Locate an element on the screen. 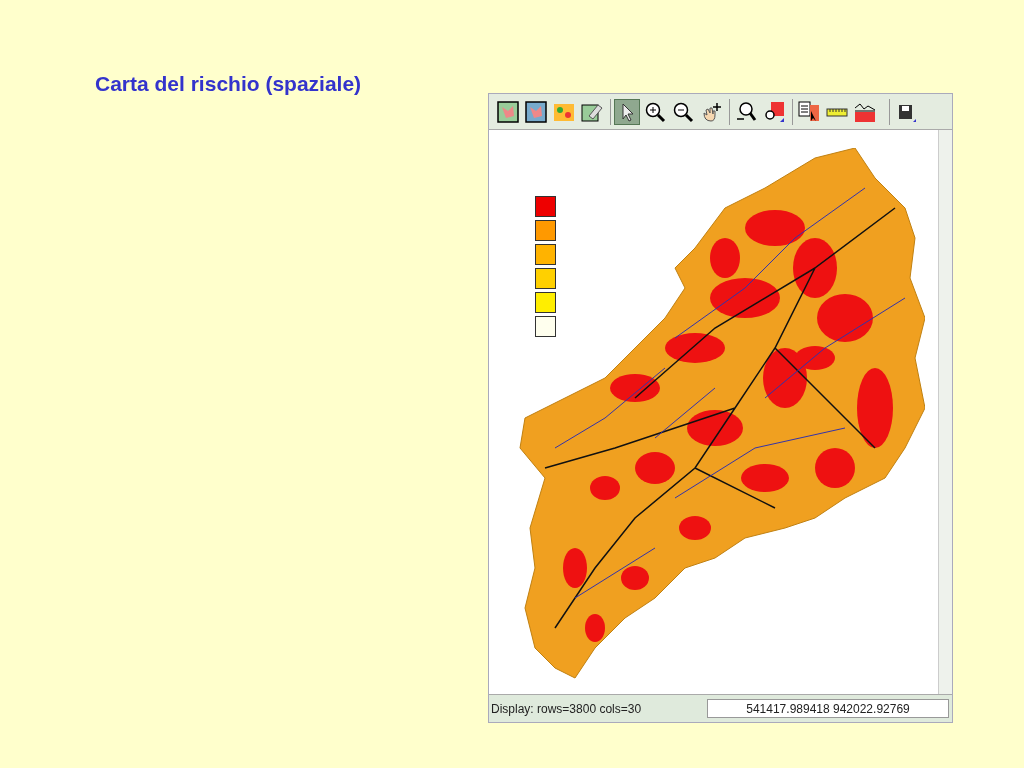  hand-icon is located at coordinates (711, 111).